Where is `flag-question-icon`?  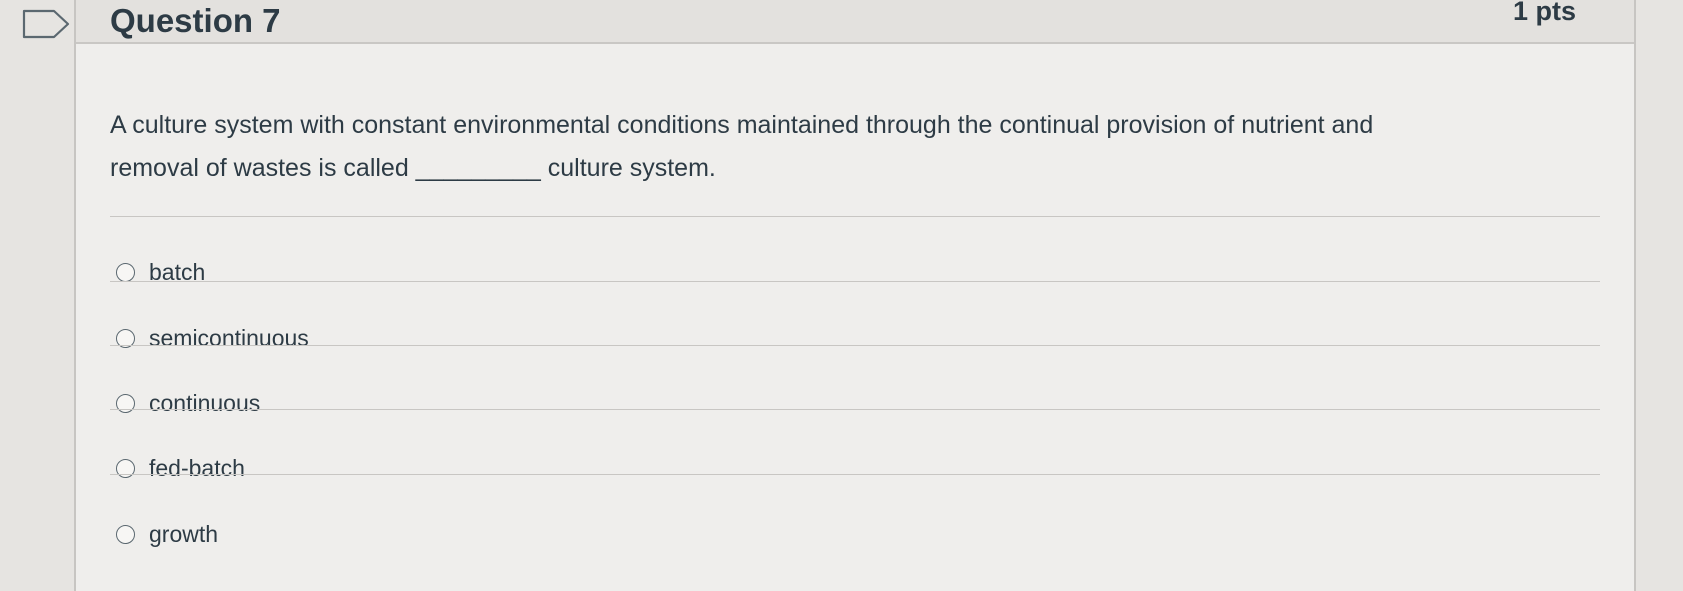 flag-question-icon is located at coordinates (46, 24).